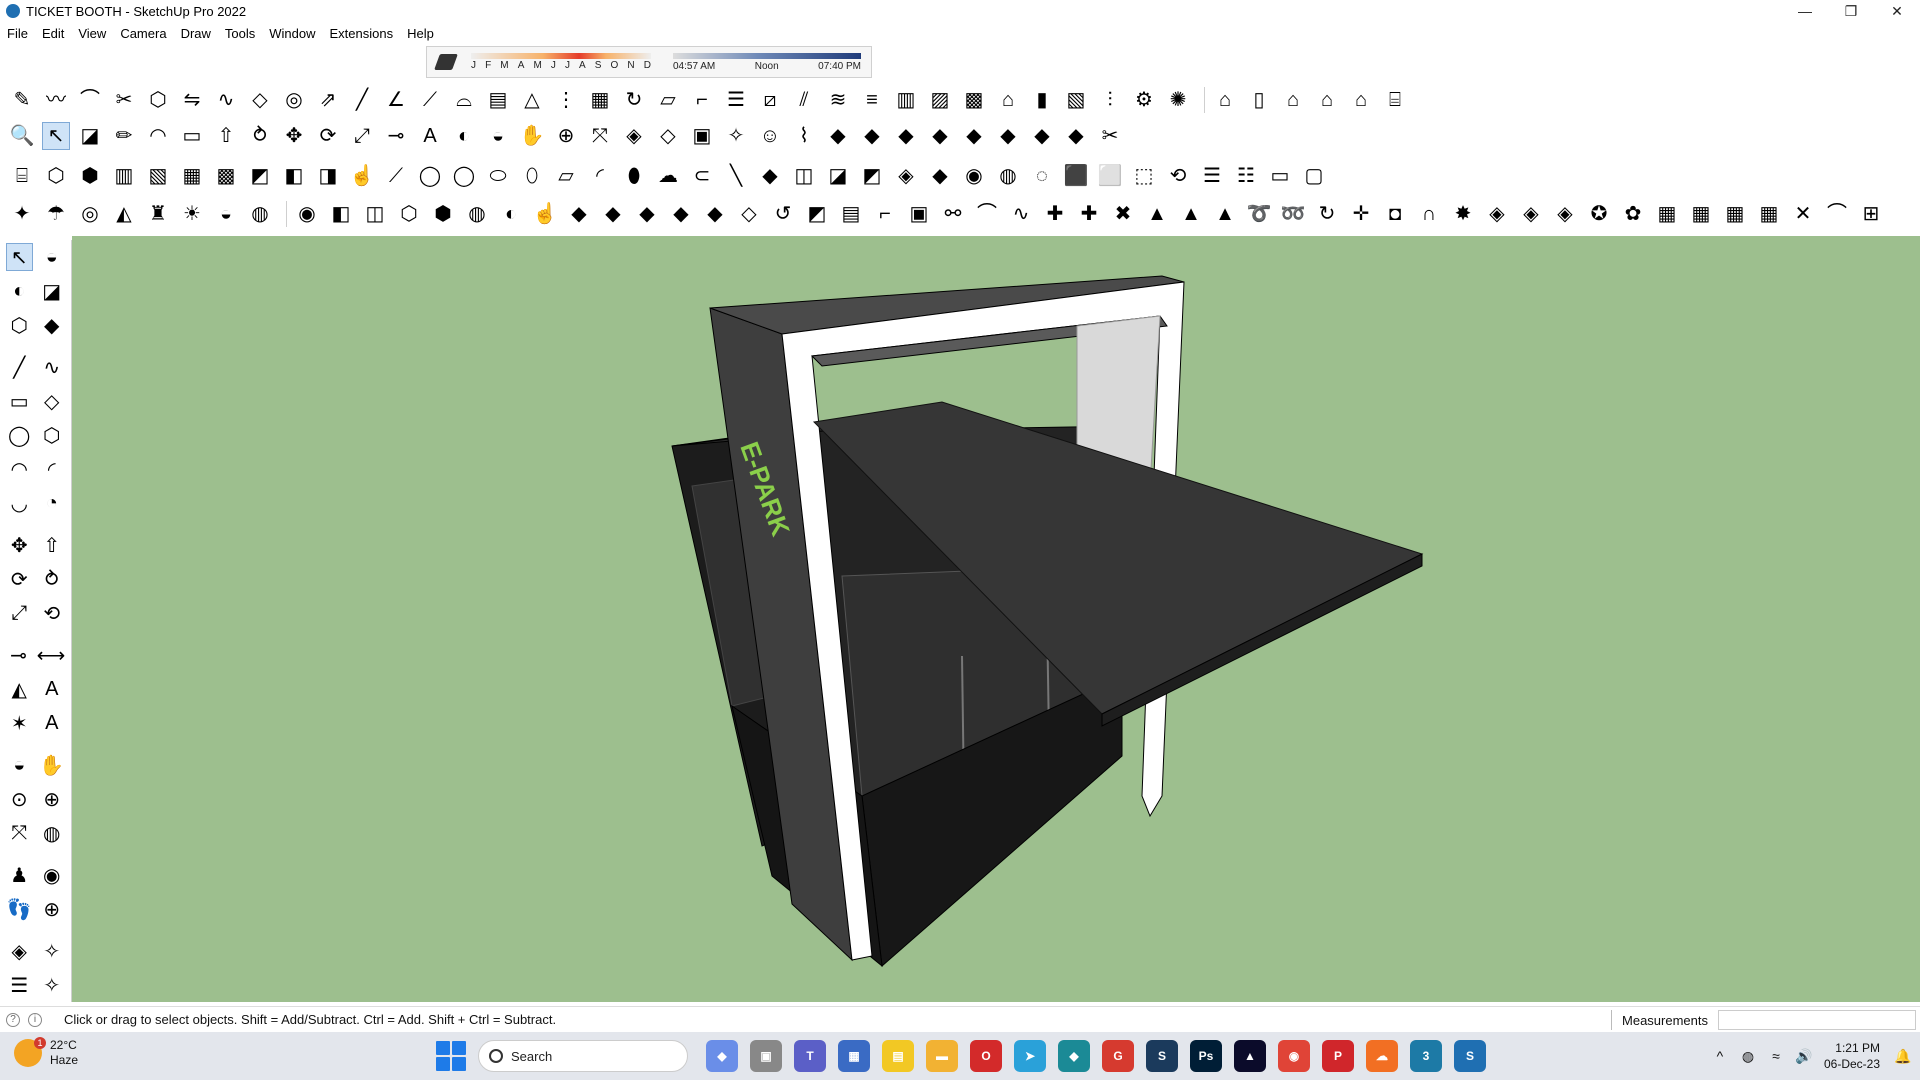 Image resolution: width=1920 pixels, height=1080 pixels. Describe the element at coordinates (477, 214) in the screenshot. I see `trim-icon: ◍` at that location.